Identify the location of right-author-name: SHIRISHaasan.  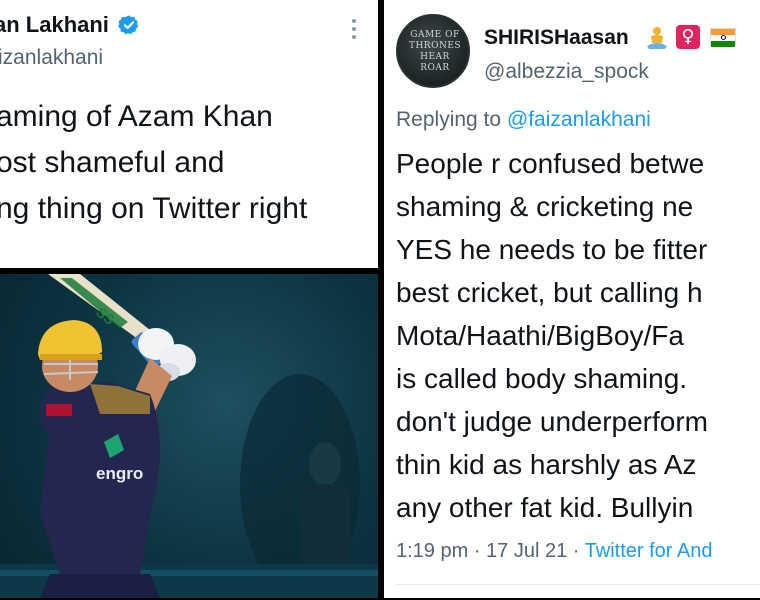
(556, 38).